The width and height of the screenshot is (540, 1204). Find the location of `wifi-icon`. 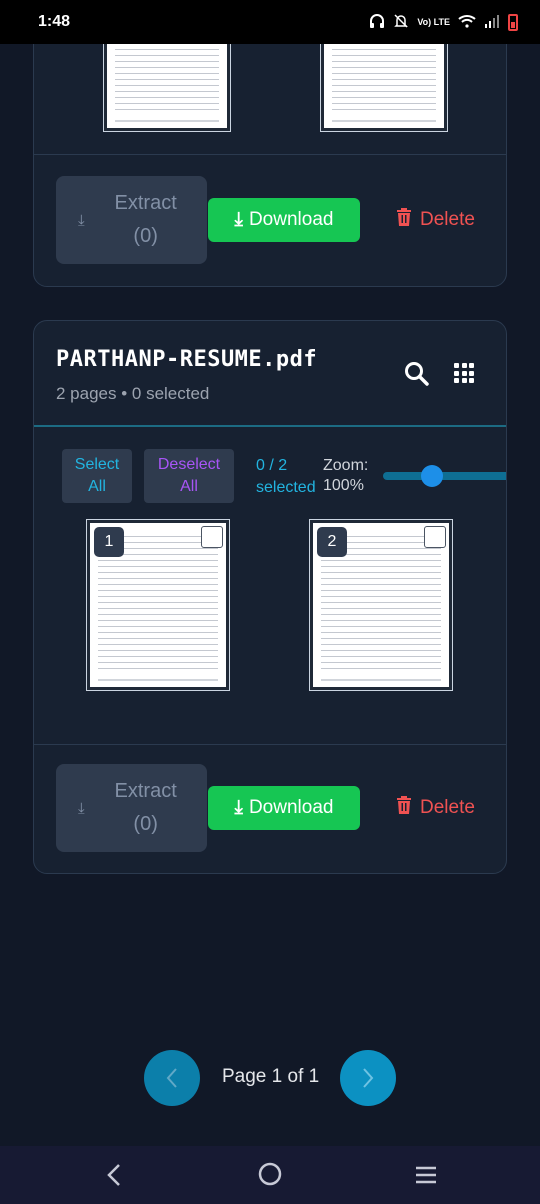

wifi-icon is located at coordinates (467, 22).